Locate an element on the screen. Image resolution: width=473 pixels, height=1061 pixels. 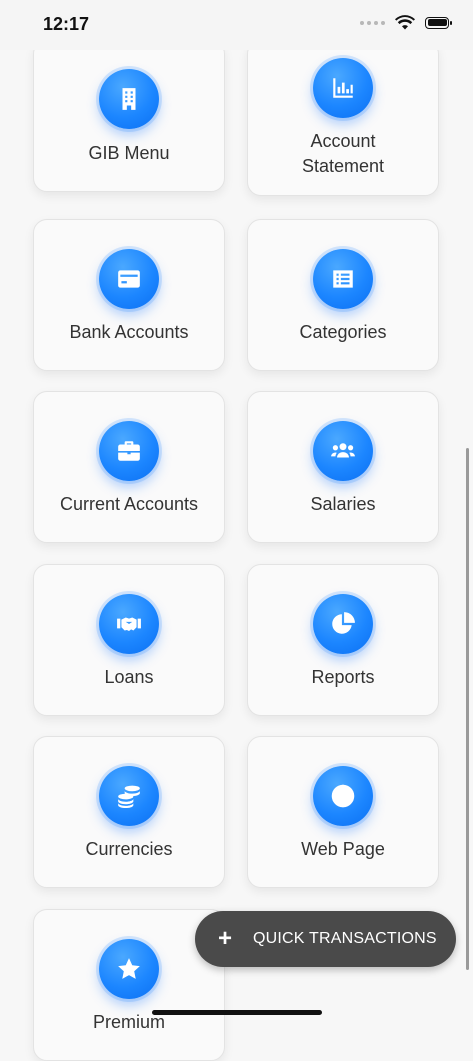
plus-icon: + is located at coordinates (224, 938).